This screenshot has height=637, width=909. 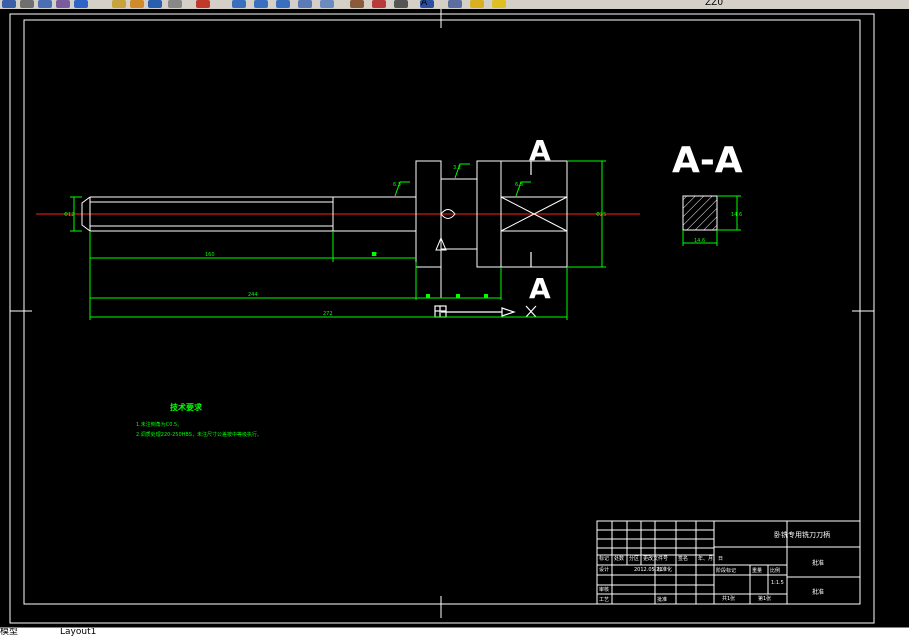 What do you see at coordinates (664, 569) in the screenshot?
I see `tb-check-label: 标准化` at bounding box center [664, 569].